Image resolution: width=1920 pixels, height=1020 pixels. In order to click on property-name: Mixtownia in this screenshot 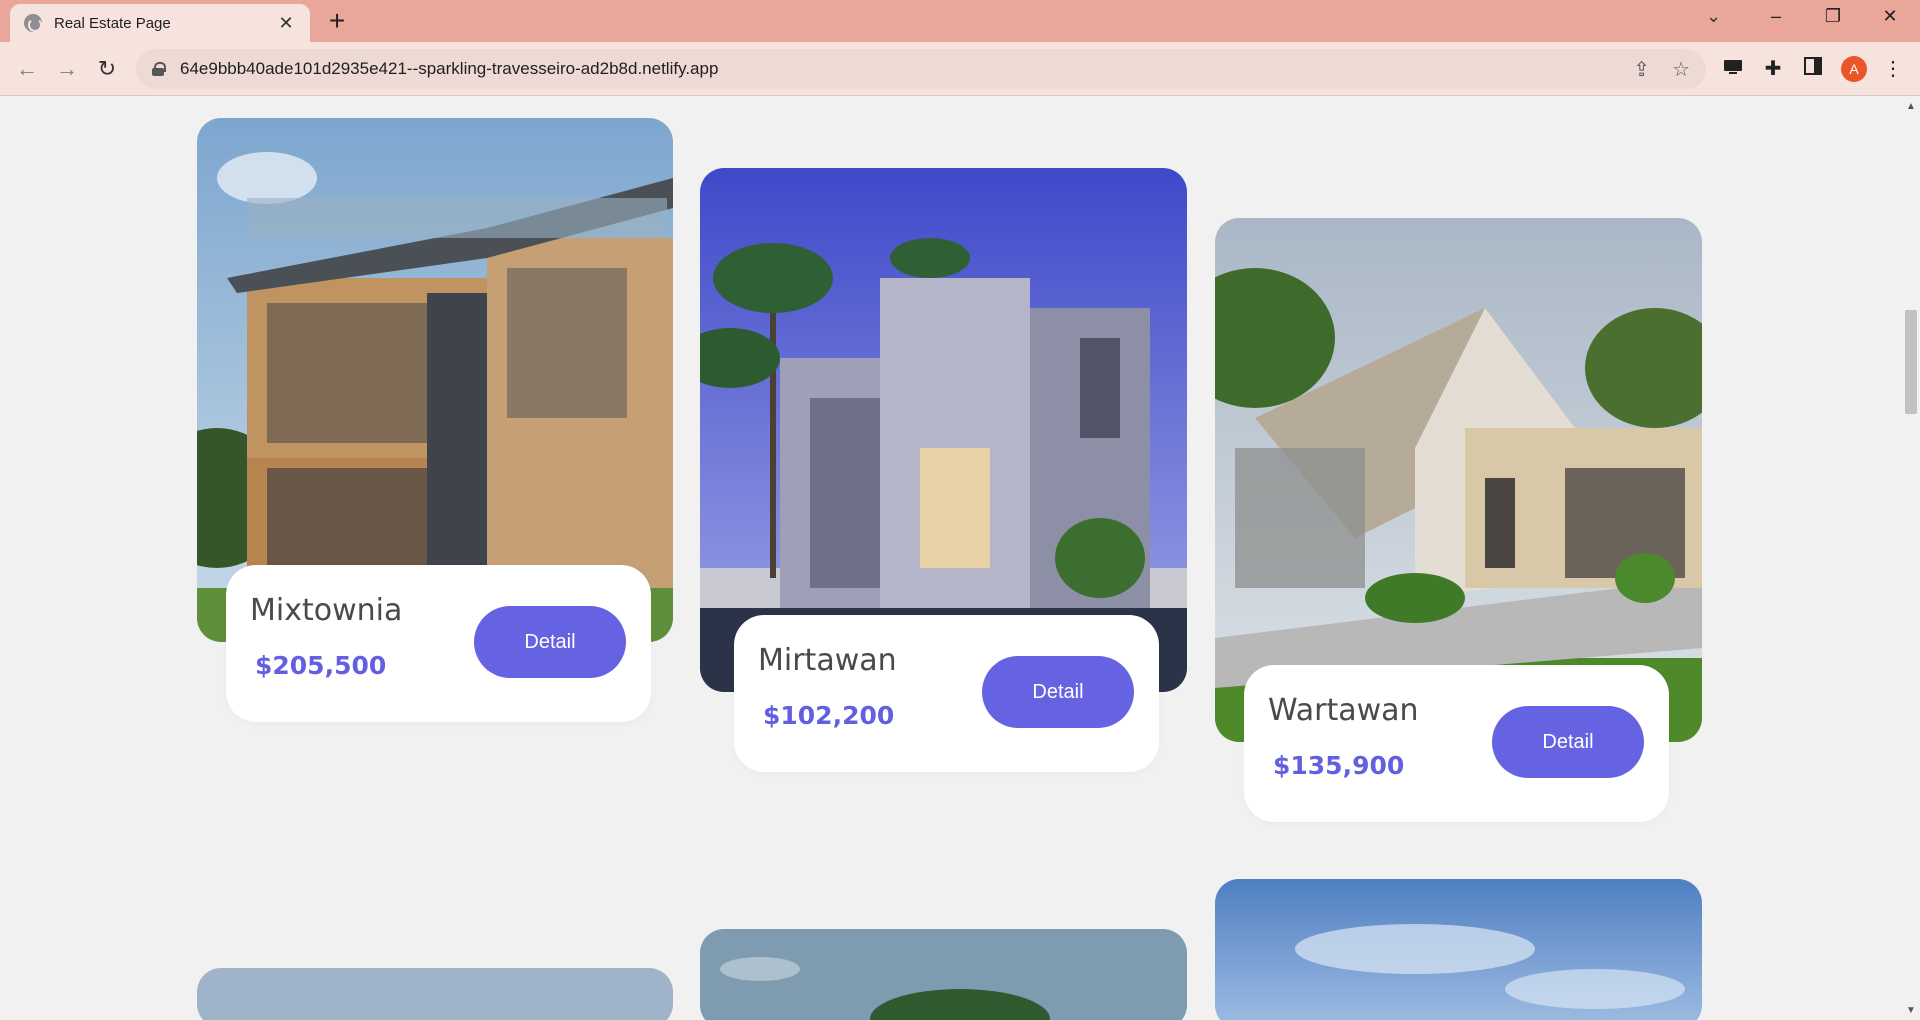, I will do `click(326, 610)`.